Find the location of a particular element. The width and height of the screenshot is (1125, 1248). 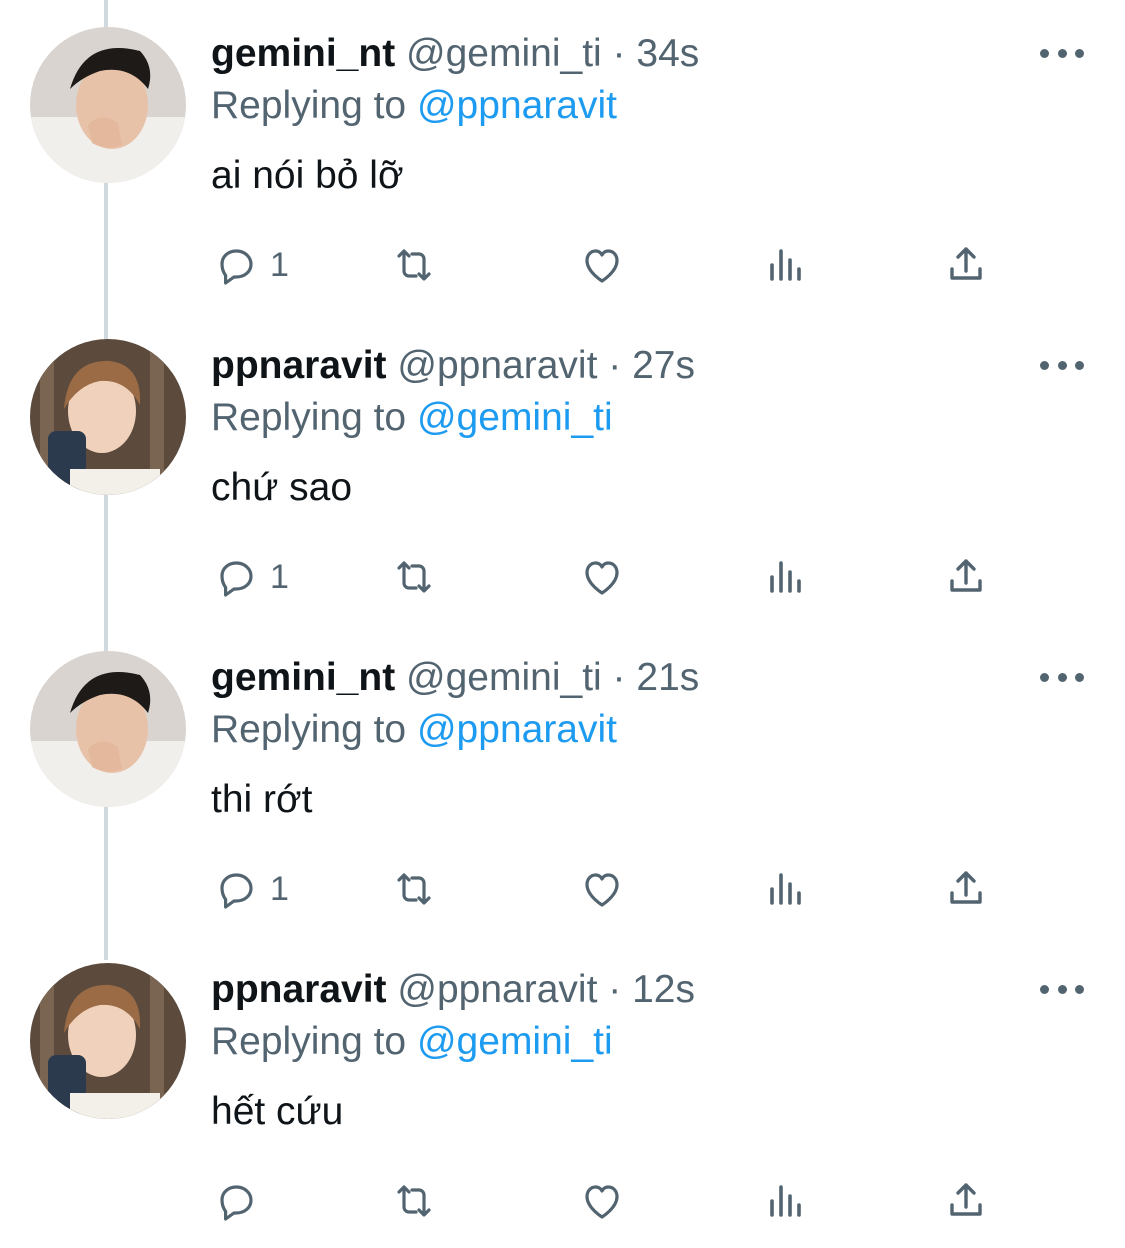

tweet-header: gemini_nt @gemini_ti · 34s is located at coordinates (455, 54).